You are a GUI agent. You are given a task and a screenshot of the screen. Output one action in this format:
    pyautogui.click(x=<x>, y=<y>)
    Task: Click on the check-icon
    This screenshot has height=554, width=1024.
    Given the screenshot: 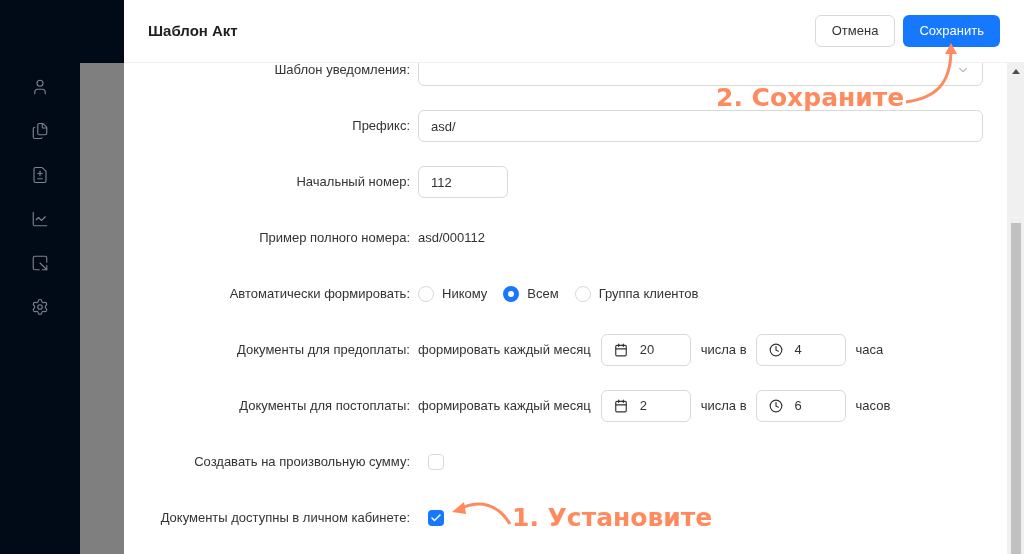 What is the action you would take?
    pyautogui.click(x=436, y=518)
    